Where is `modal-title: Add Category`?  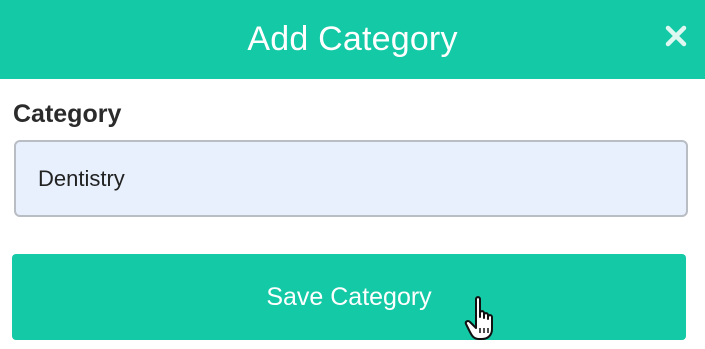
modal-title: Add Category is located at coordinates (352, 39).